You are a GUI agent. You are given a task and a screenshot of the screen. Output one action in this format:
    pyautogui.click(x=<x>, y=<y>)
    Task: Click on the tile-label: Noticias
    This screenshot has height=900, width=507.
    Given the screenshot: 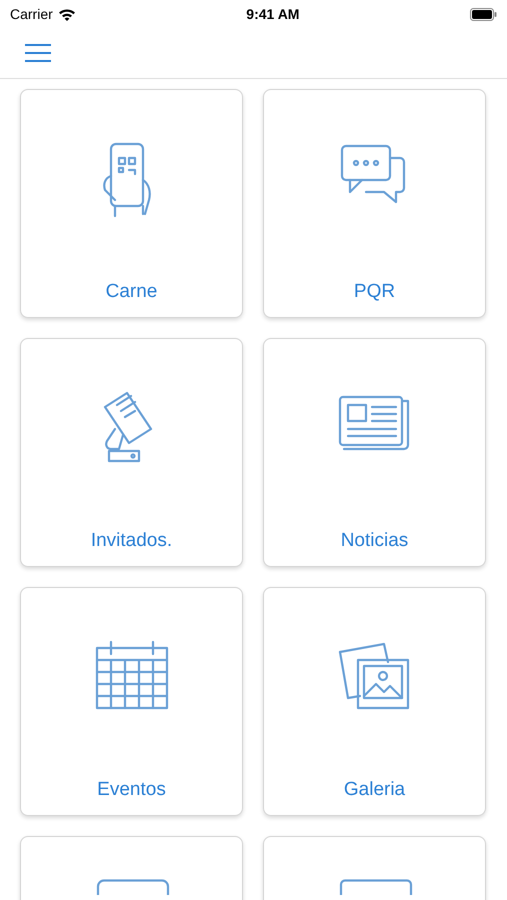 What is the action you would take?
    pyautogui.click(x=374, y=541)
    